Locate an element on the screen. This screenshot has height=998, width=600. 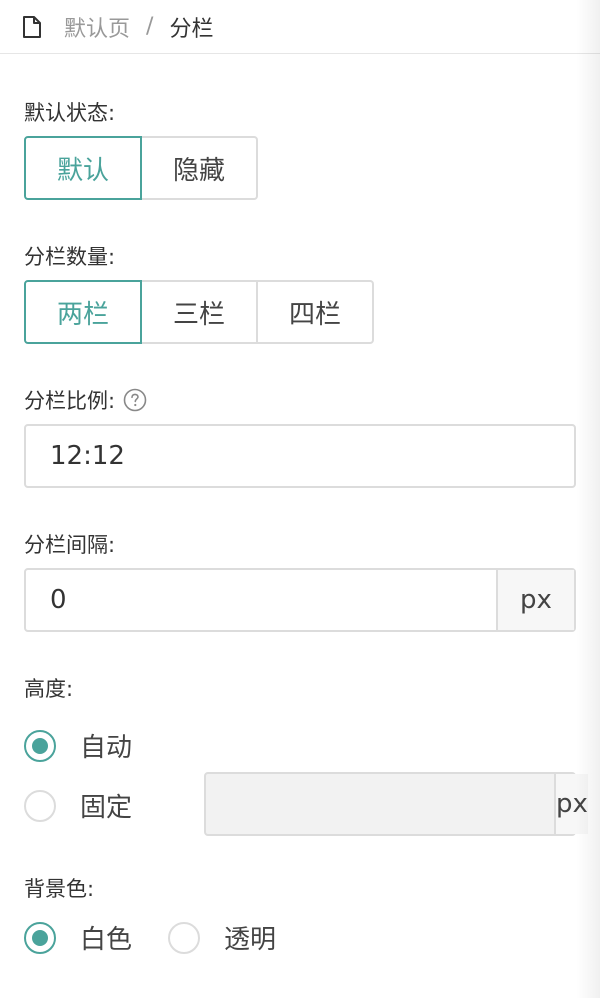
background-option-transparent: 透明 is located at coordinates (222, 937).